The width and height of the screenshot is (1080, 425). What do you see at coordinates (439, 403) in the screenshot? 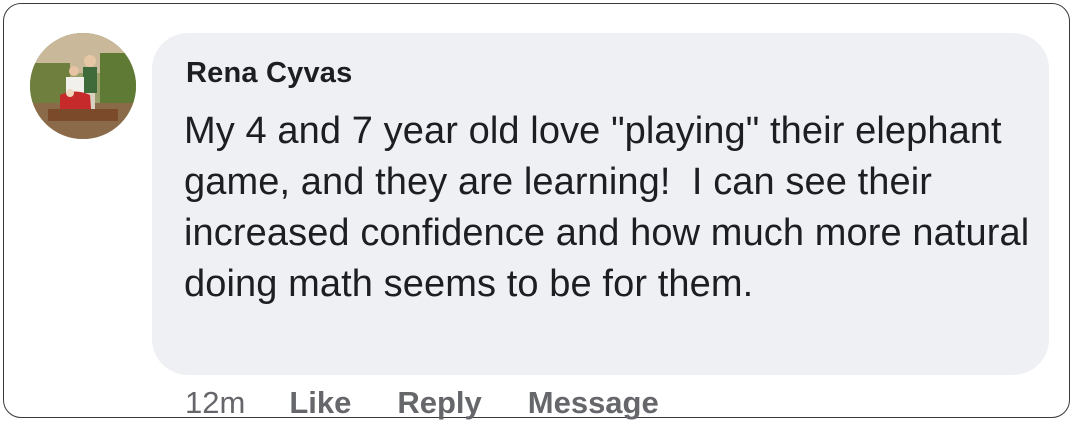
I see `reply-button: Reply` at bounding box center [439, 403].